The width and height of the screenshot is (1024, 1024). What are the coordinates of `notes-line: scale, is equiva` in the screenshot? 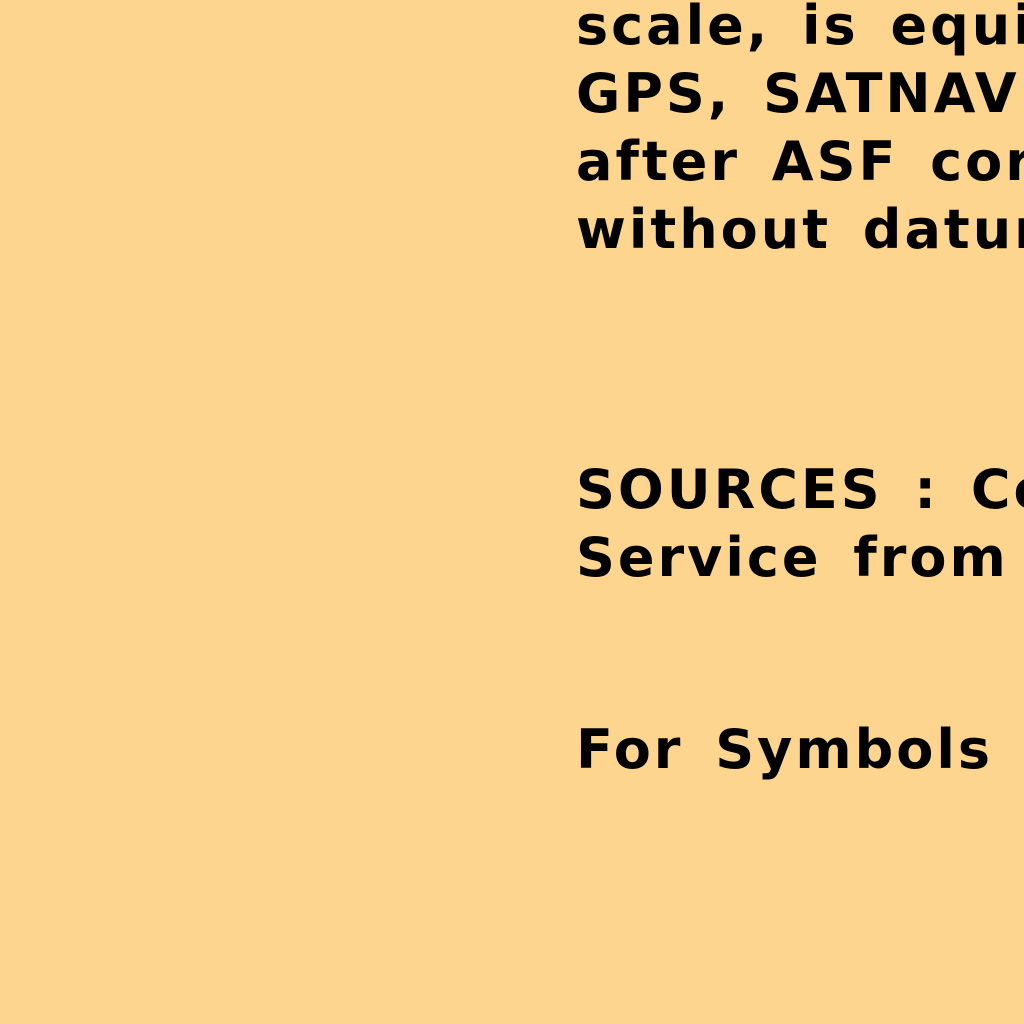 It's located at (800, 28).